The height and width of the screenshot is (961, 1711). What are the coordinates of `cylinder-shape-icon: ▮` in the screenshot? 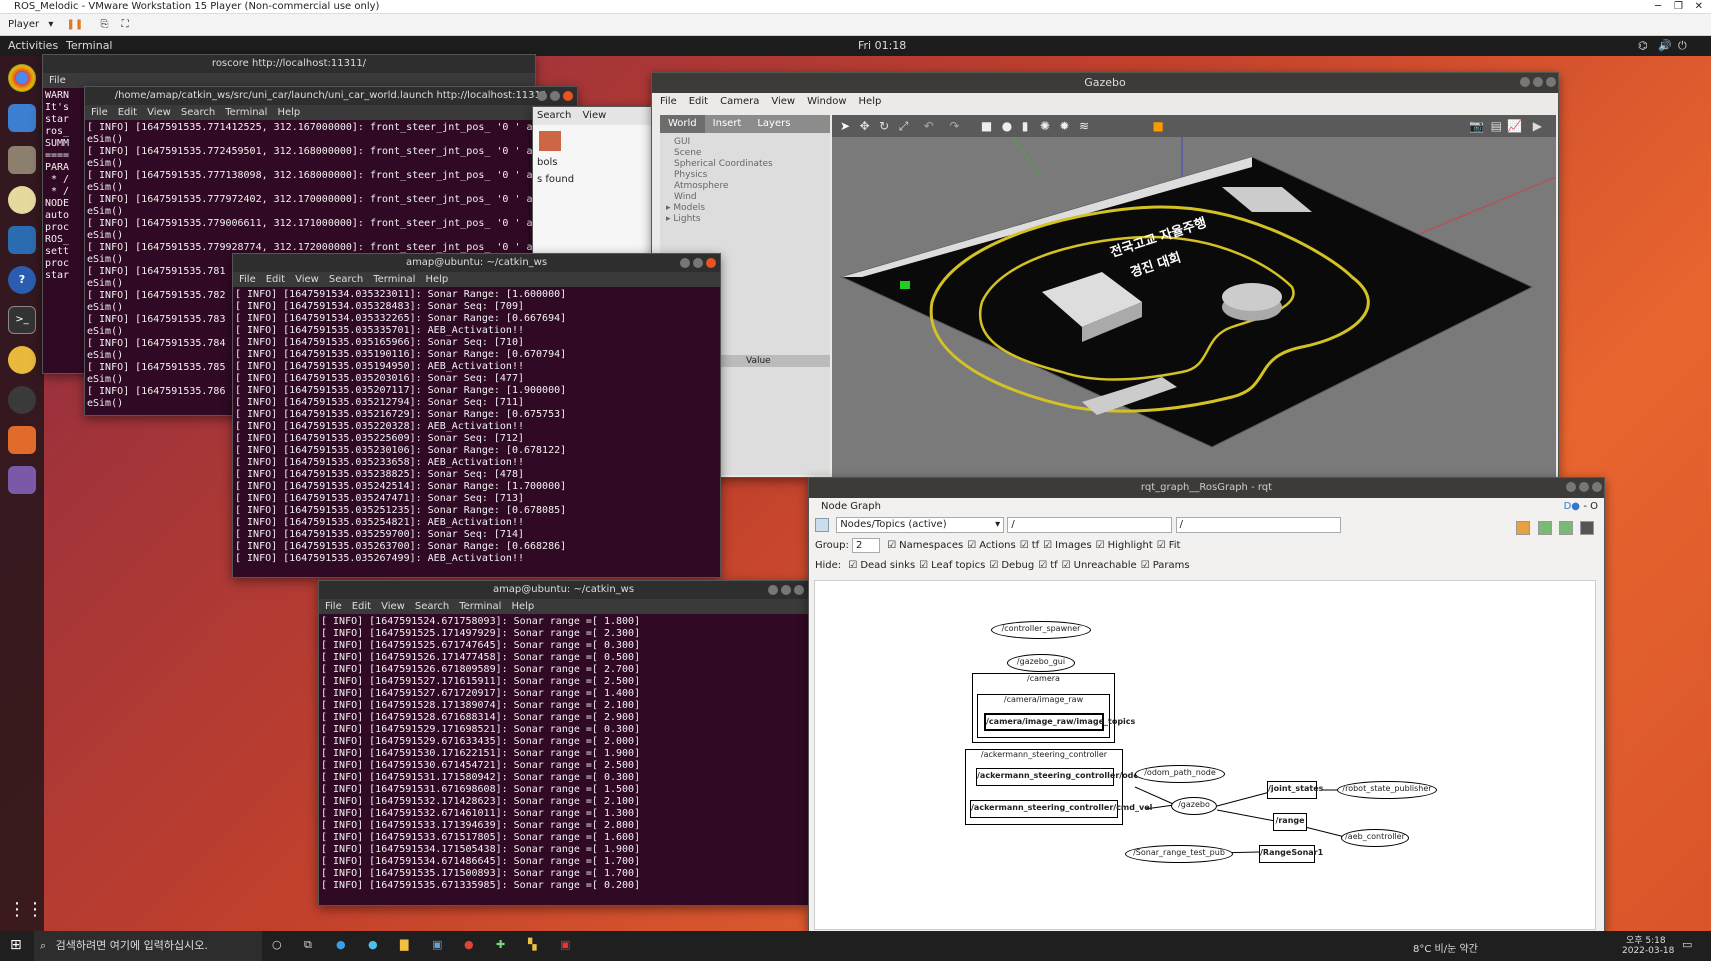 It's located at (1025, 126).